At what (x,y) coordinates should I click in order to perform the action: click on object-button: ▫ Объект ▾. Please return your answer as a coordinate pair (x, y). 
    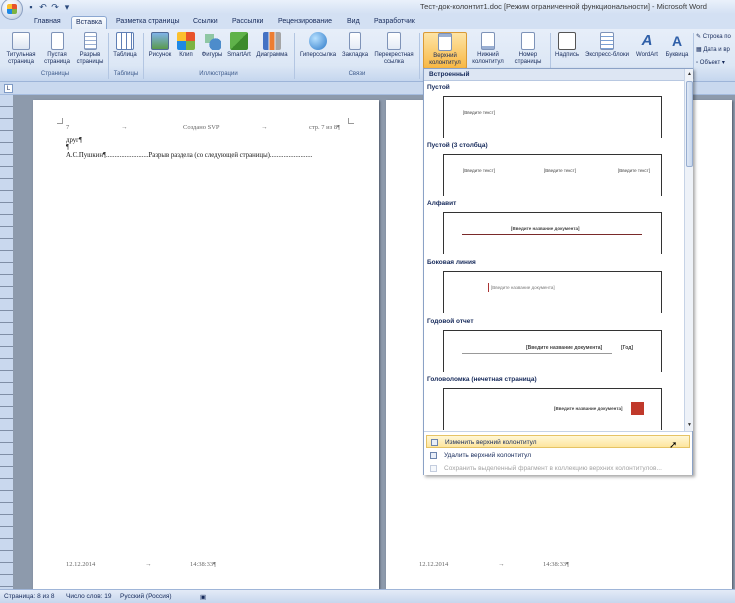
    Looking at the image, I should click on (710, 62).